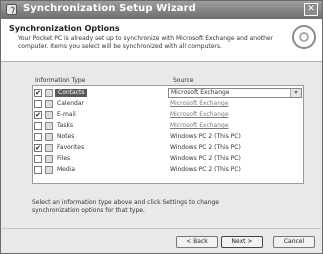  Describe the element at coordinates (168, 148) in the screenshot. I see `list-item: ✔ Favorites Windows PC 2 (This PC)` at that location.